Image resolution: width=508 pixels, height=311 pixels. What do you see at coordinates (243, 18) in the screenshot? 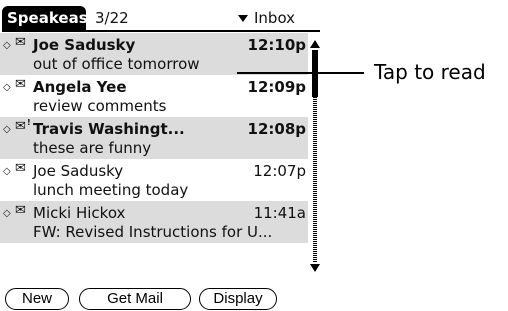
I see `triangle-down-icon` at bounding box center [243, 18].